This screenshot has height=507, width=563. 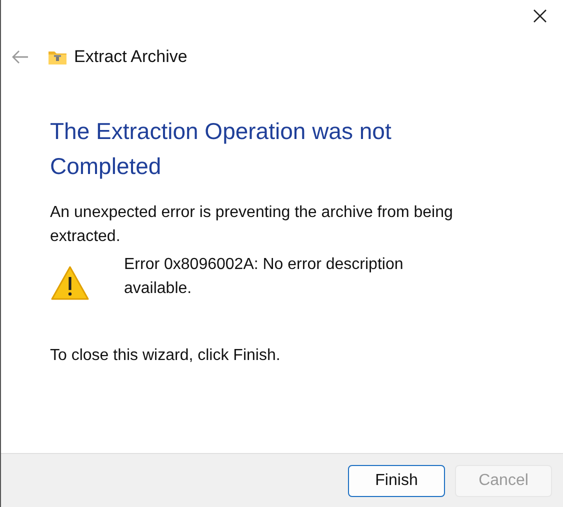 What do you see at coordinates (57, 57) in the screenshot?
I see `zip-folder-icon` at bounding box center [57, 57].